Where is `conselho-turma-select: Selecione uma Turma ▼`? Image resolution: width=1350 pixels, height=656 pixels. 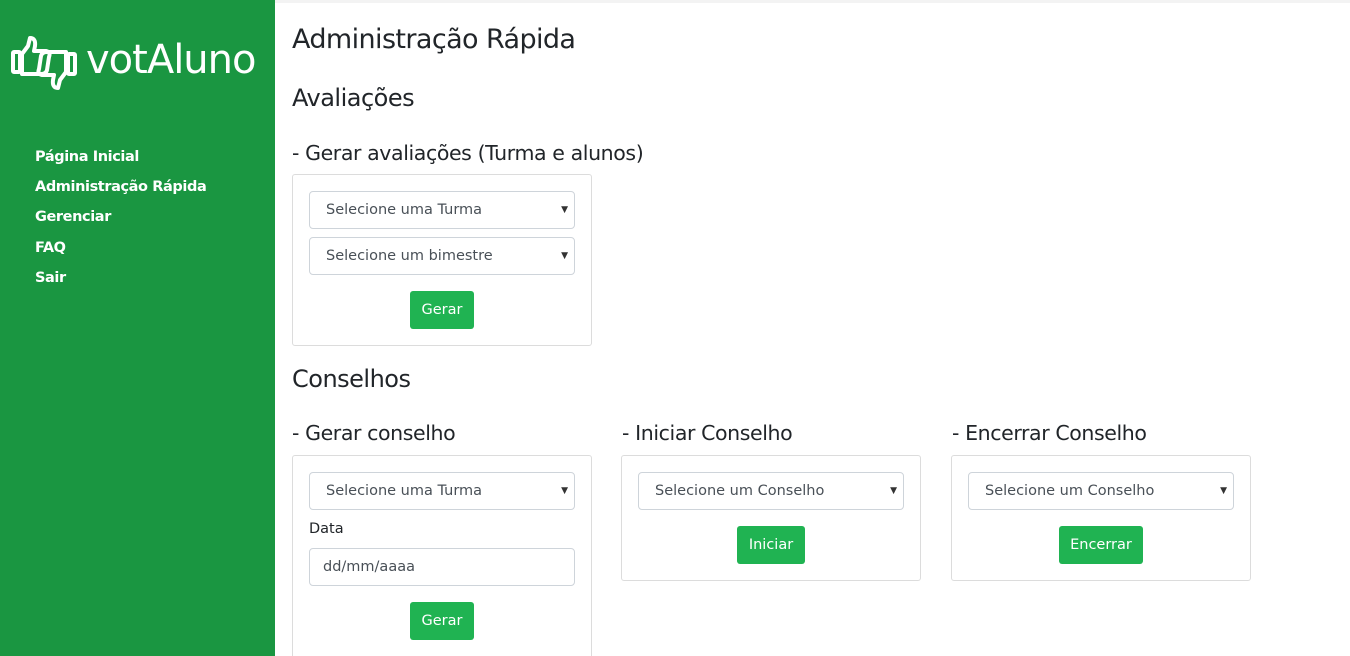 conselho-turma-select: Selecione uma Turma ▼ is located at coordinates (442, 491).